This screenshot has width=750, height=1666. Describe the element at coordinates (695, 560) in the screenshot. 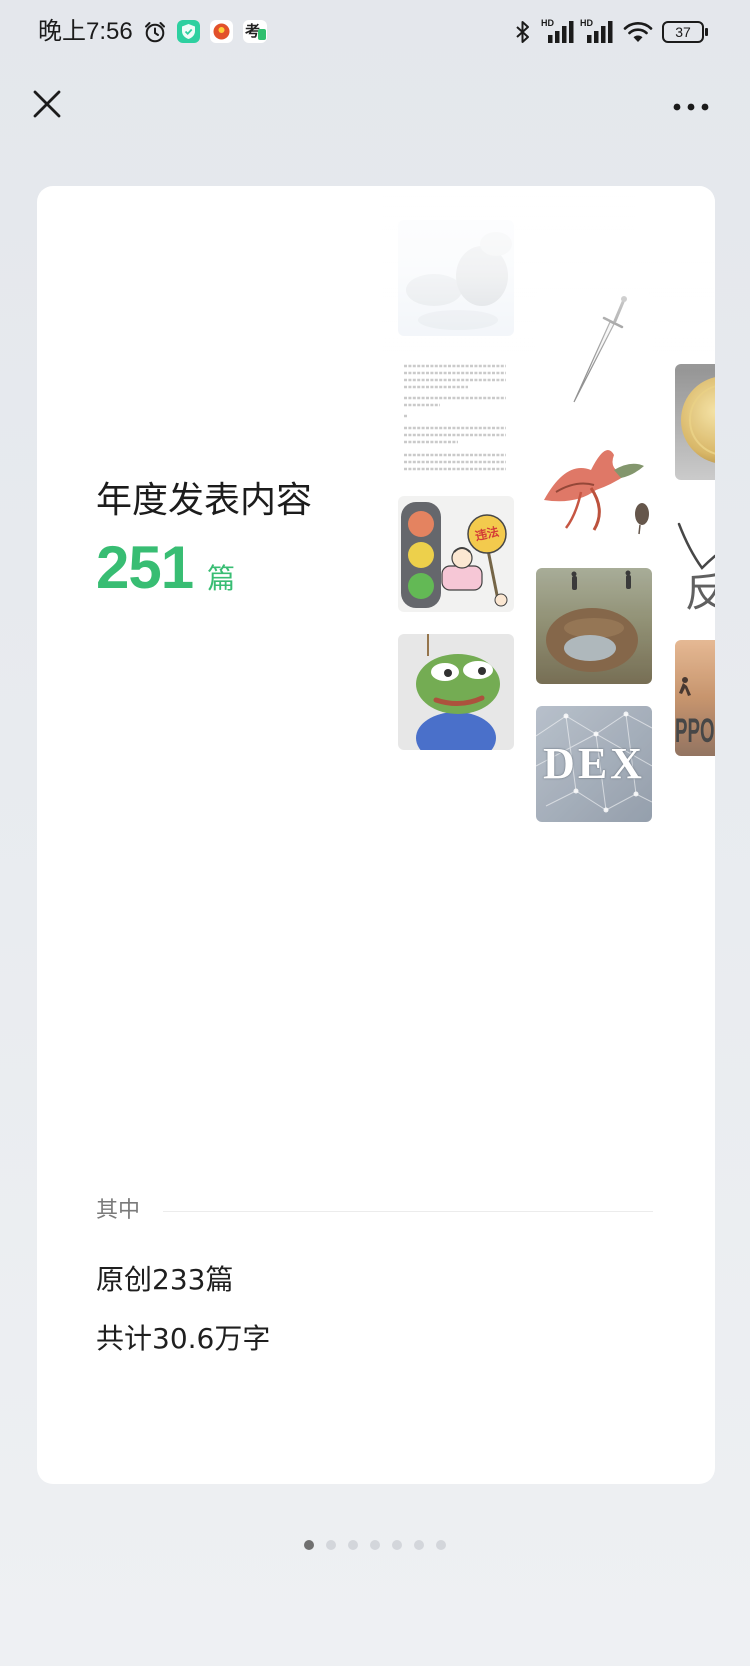

I see `thumb-calligraphy: 反` at that location.